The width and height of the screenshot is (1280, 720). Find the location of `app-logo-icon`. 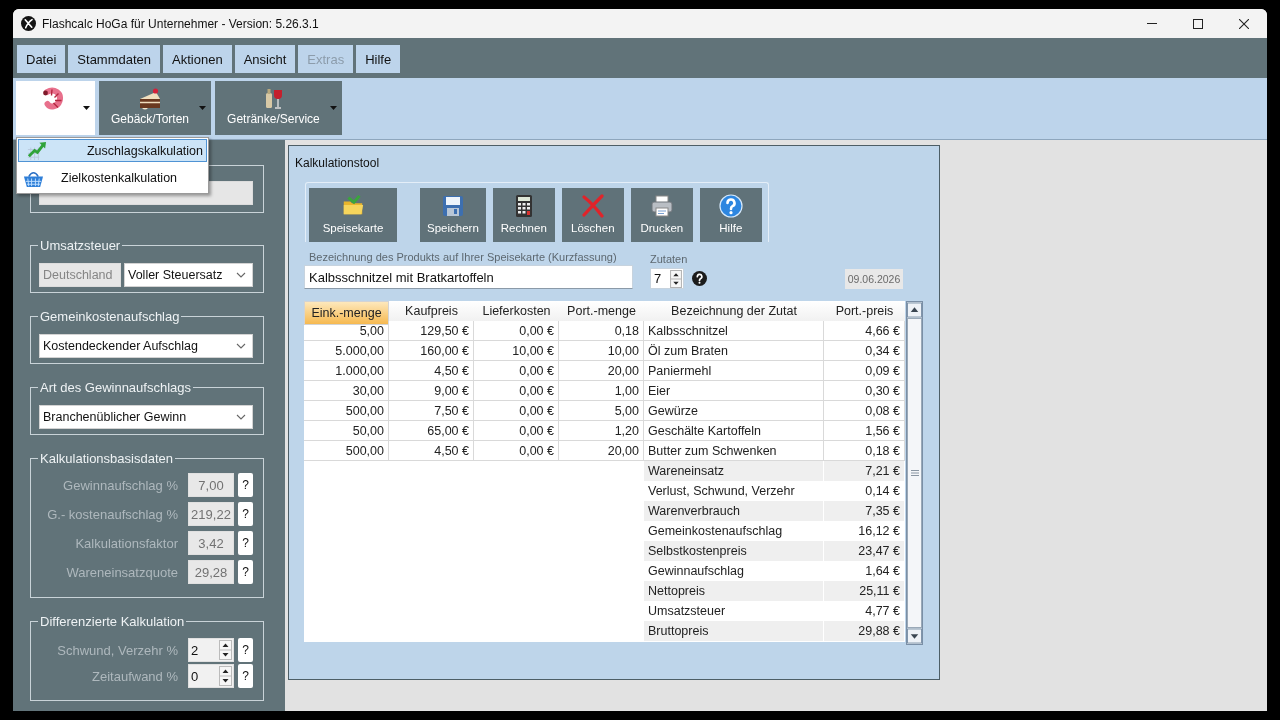

app-logo-icon is located at coordinates (28, 23).